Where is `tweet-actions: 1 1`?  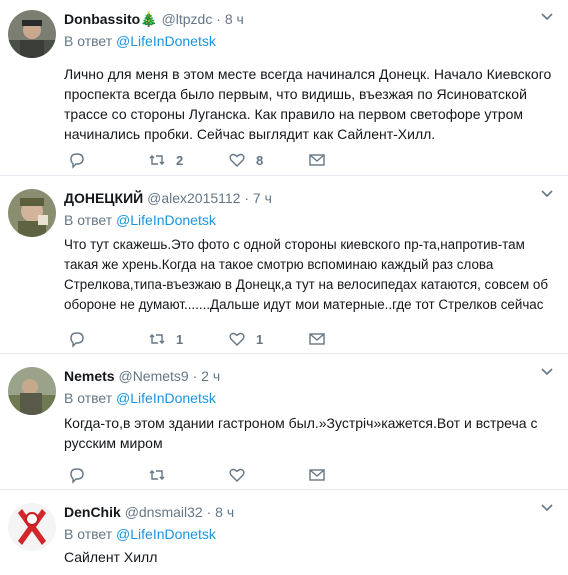 tweet-actions: 1 1 is located at coordinates (228, 339).